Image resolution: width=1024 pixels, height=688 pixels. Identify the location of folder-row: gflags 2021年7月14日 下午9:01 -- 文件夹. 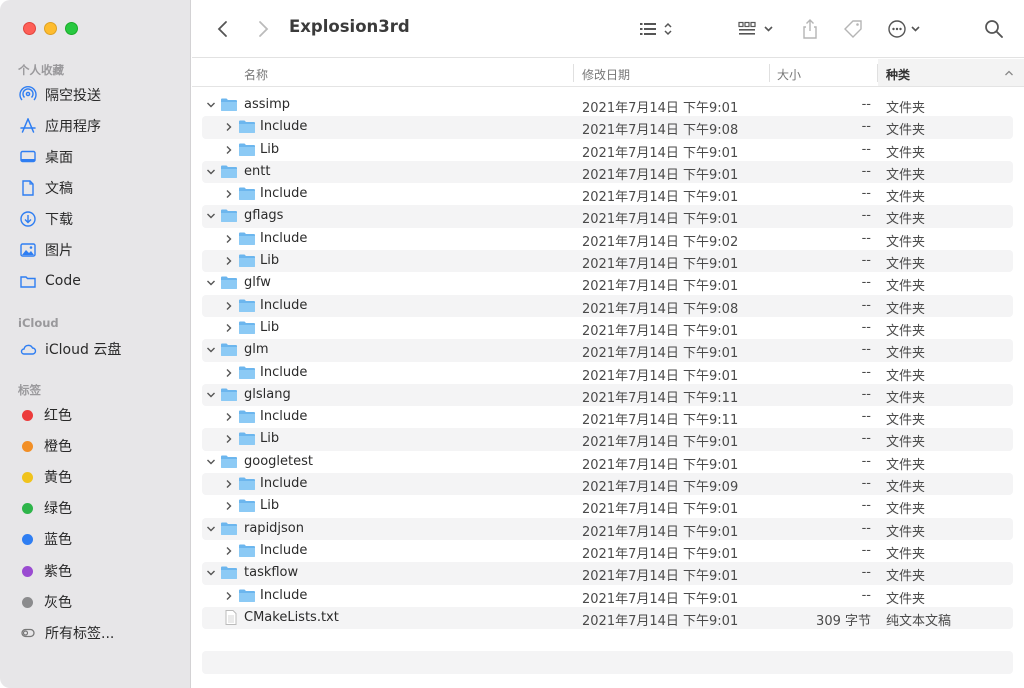
(607, 216).